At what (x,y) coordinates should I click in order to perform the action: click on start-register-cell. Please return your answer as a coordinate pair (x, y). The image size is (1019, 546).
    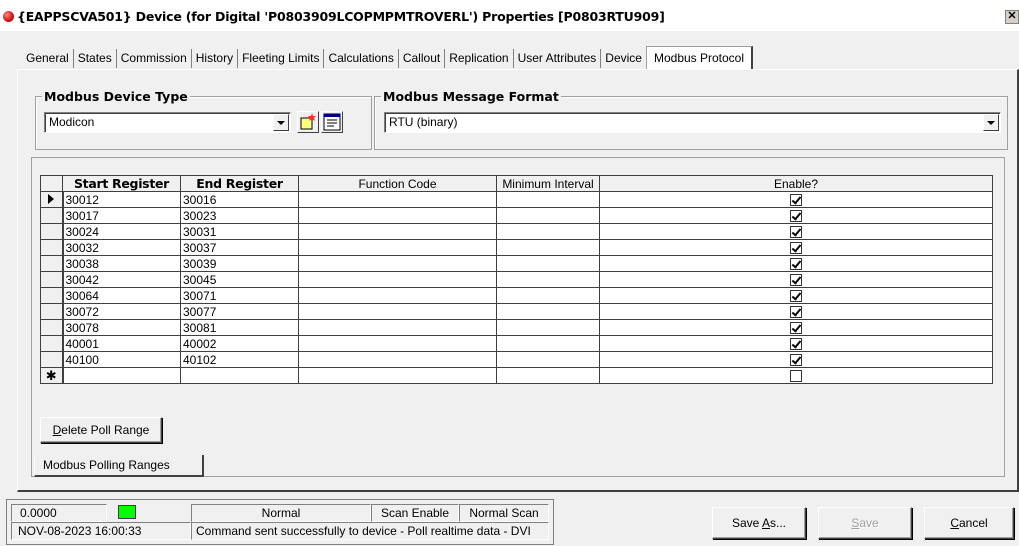
    Looking at the image, I should click on (121, 375).